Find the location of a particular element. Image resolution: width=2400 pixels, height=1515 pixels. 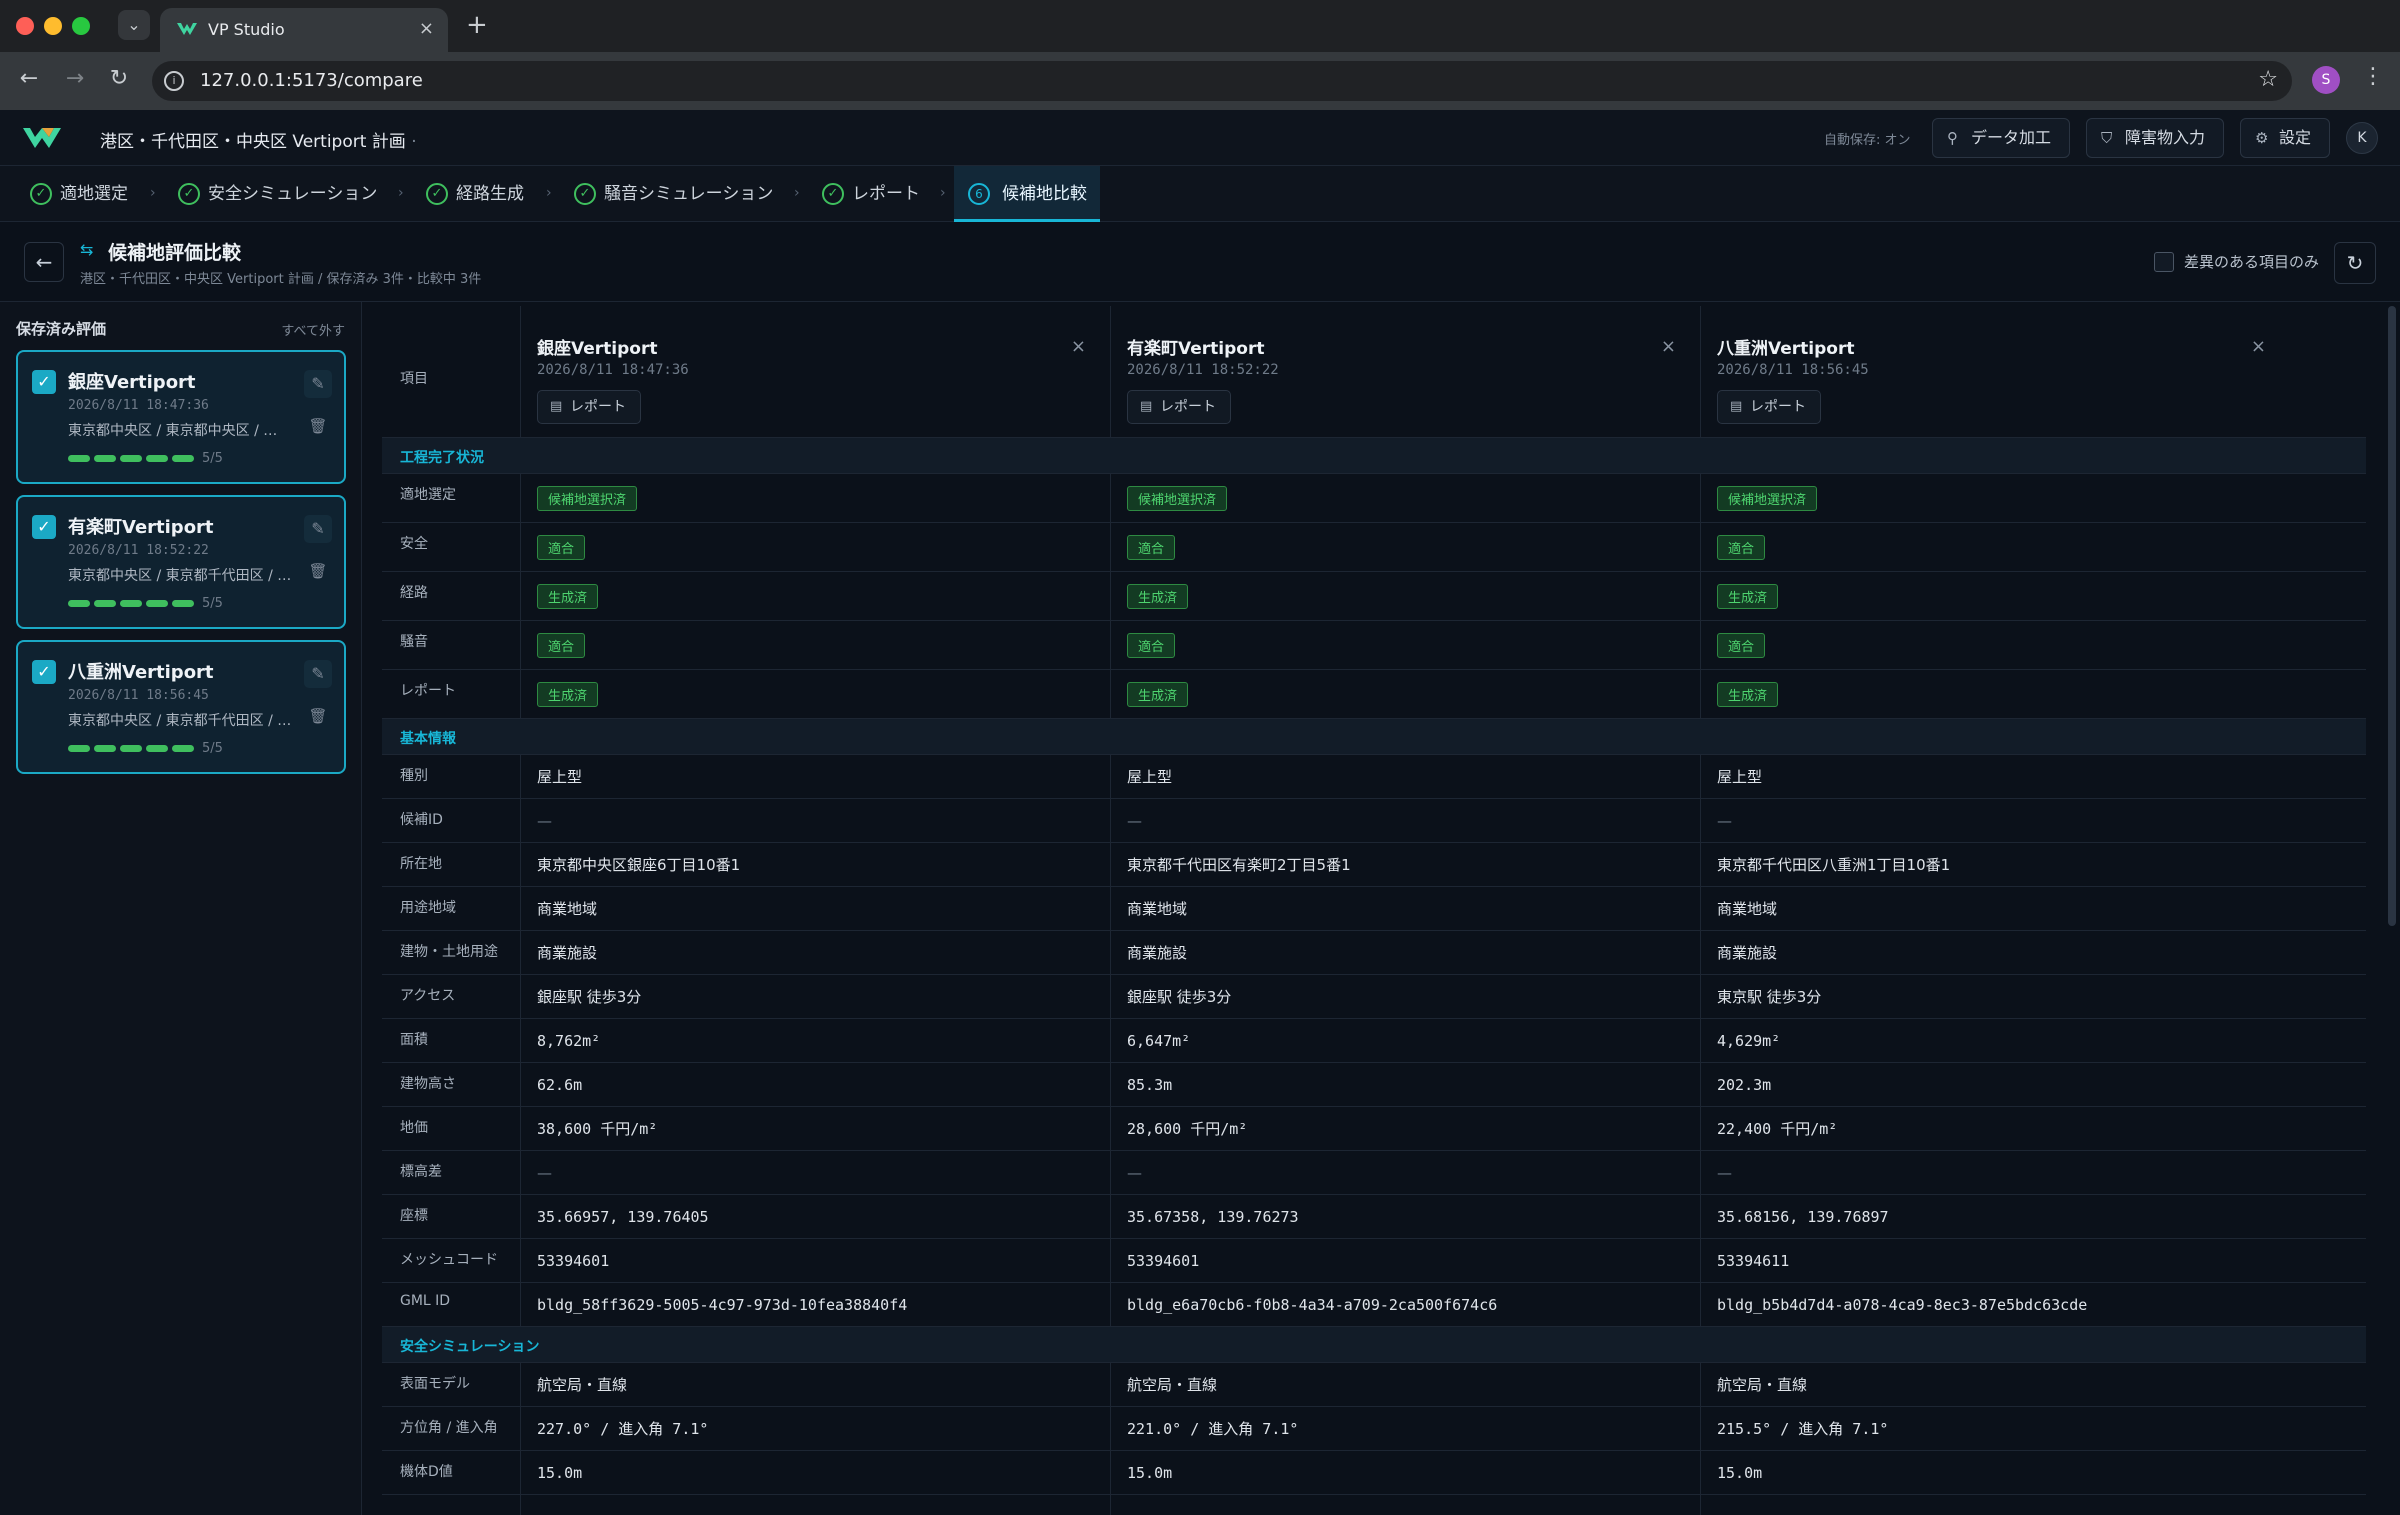

close-tab-icon: × is located at coordinates (426, 28).